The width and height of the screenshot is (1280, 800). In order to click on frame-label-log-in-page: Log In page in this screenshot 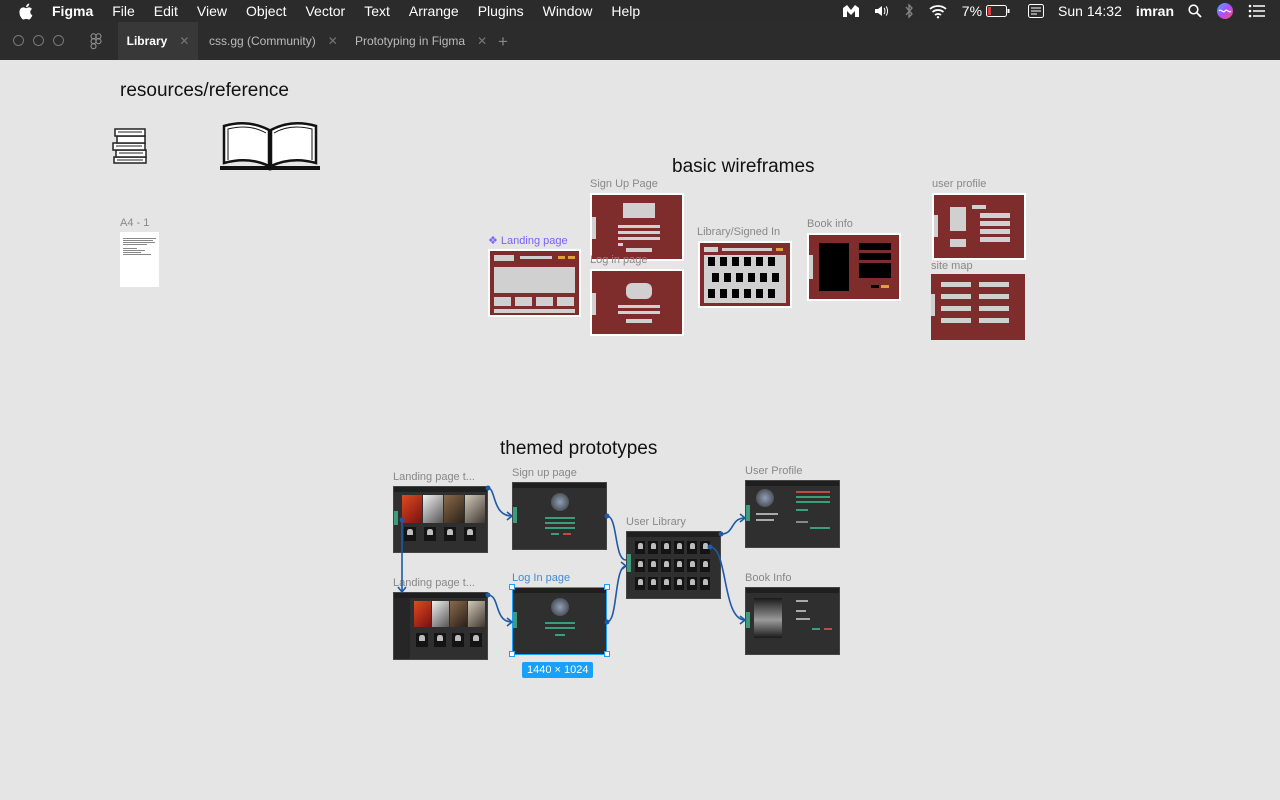, I will do `click(541, 578)`.